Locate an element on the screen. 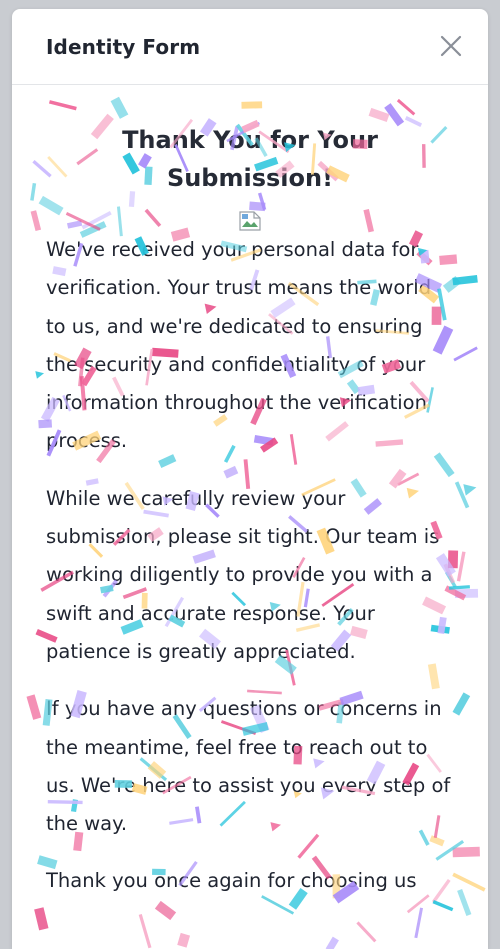  close-icon is located at coordinates (451, 46).